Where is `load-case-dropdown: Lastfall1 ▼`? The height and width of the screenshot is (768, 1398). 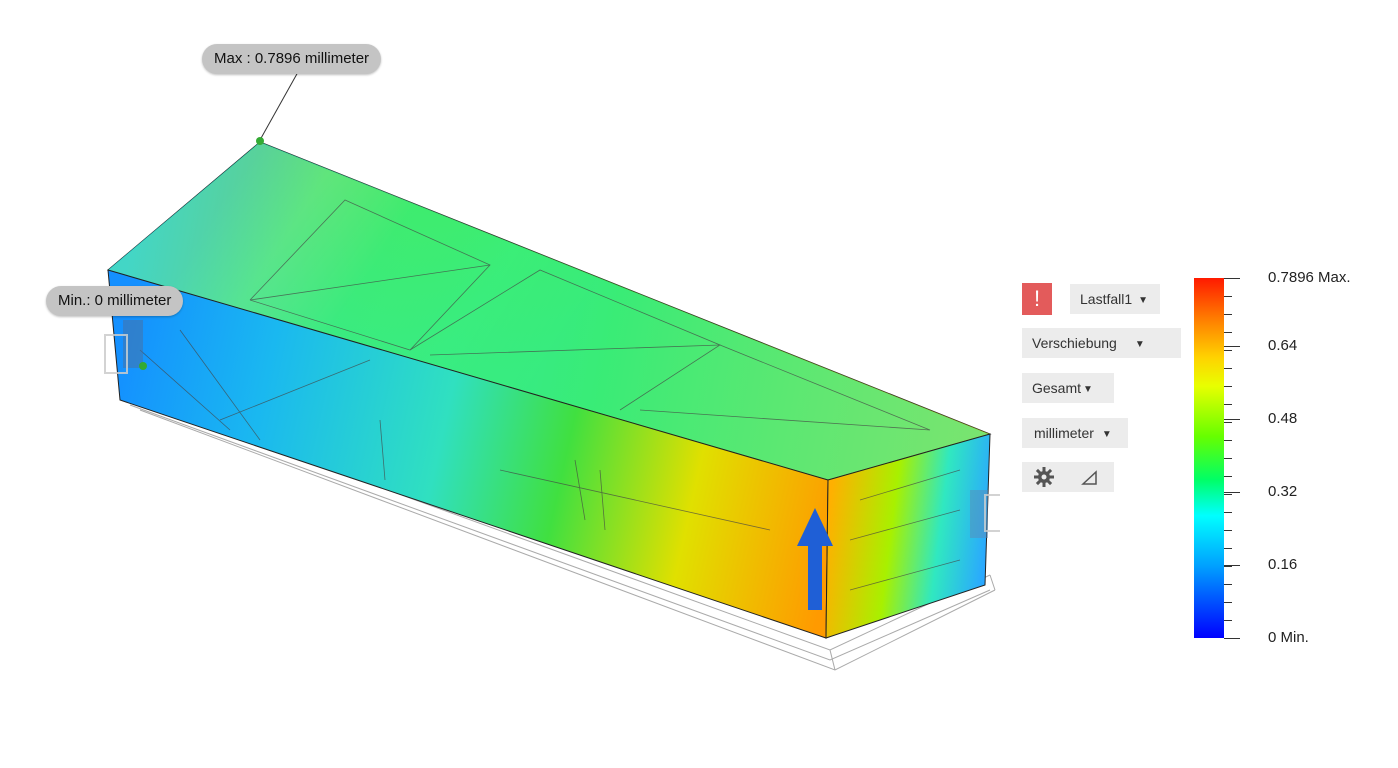
load-case-dropdown: Lastfall1 ▼ is located at coordinates (1115, 299).